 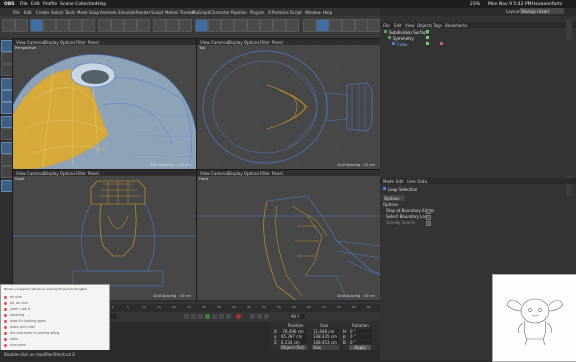 I want to click on menu-help: Help, so click(x=327, y=12).